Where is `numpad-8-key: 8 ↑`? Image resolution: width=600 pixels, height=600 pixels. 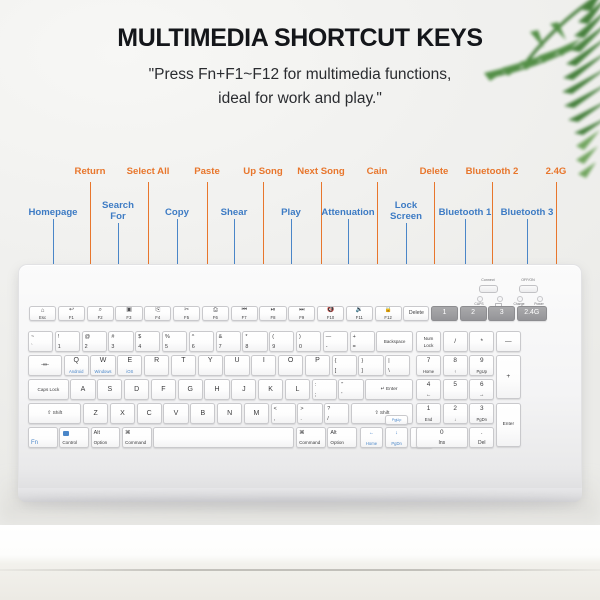 numpad-8-key: 8 ↑ is located at coordinates (455, 365).